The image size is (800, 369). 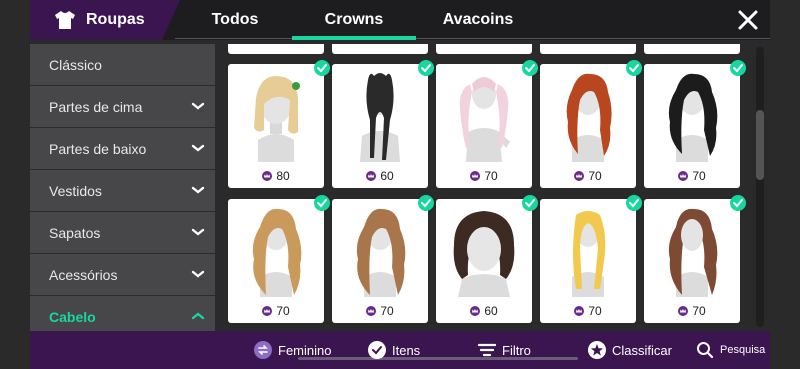 What do you see at coordinates (115, 19) in the screenshot?
I see `category-title: Roupas` at bounding box center [115, 19].